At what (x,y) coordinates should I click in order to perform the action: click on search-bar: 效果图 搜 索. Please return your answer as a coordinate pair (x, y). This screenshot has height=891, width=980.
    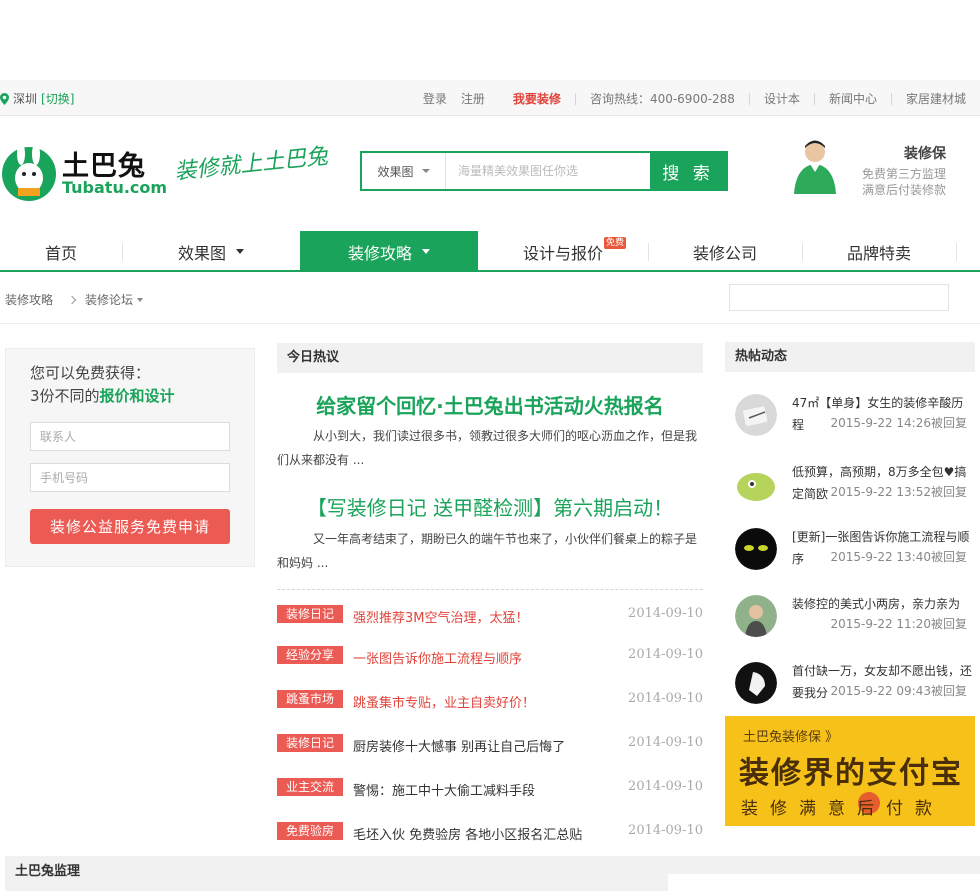
    Looking at the image, I should click on (544, 171).